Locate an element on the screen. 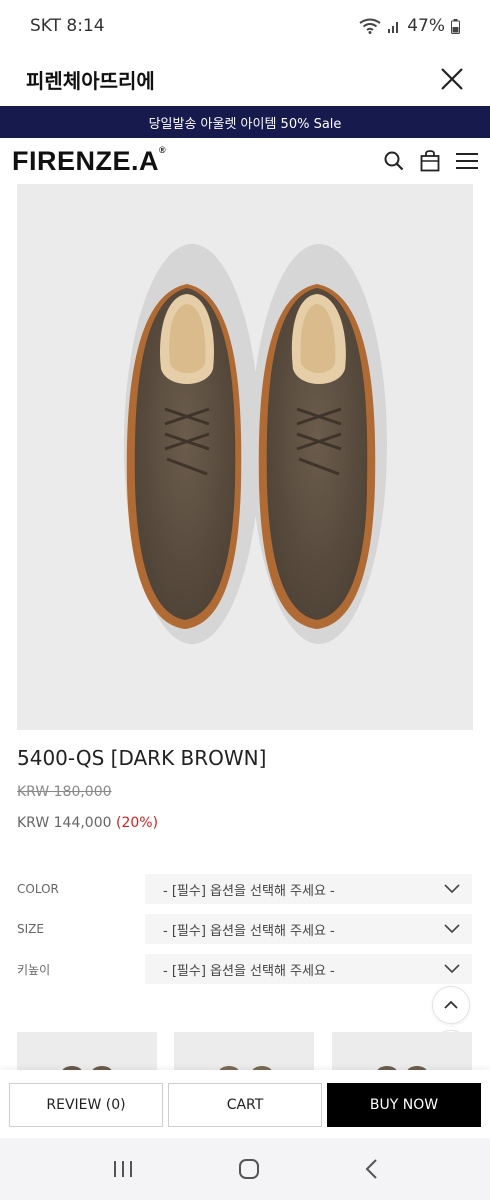 Image resolution: width=490 pixels, height=1200 pixels. cart-button: CART is located at coordinates (245, 1105).